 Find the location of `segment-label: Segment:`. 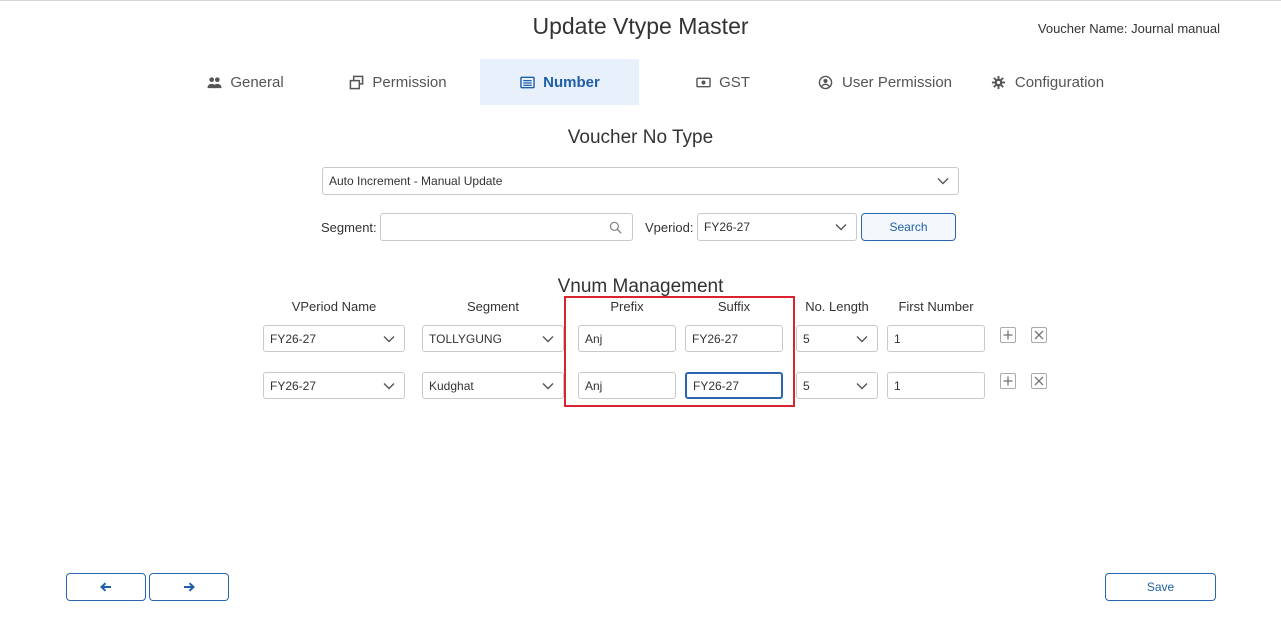

segment-label: Segment: is located at coordinates (349, 227).